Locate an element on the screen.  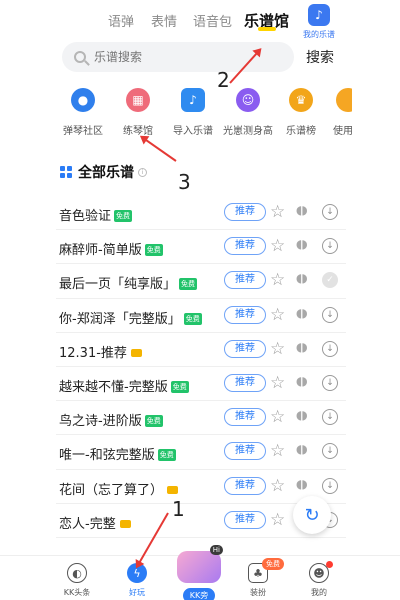
list-item: 鸟之诗-进阶版 免费 推荐 ☆ ◖◗ ↓ is located at coordinates (201, 418).